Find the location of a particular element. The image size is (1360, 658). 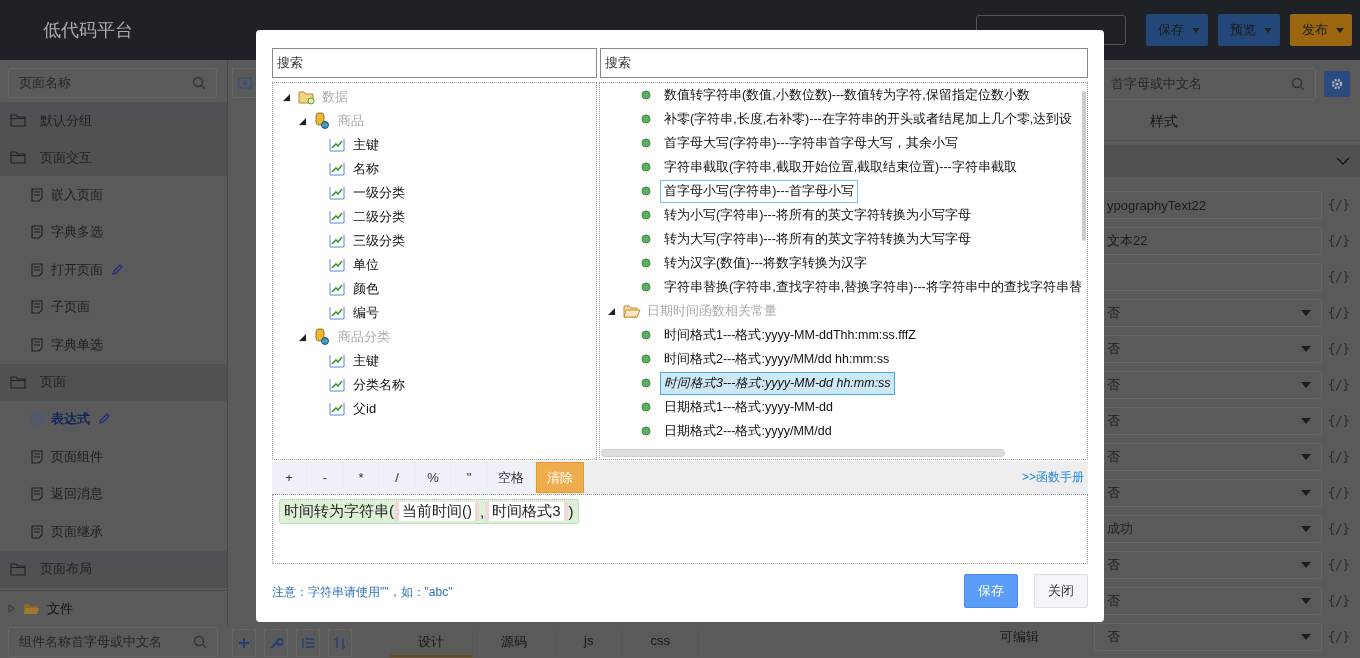

tree-node: 二级分类 is located at coordinates (379, 217).